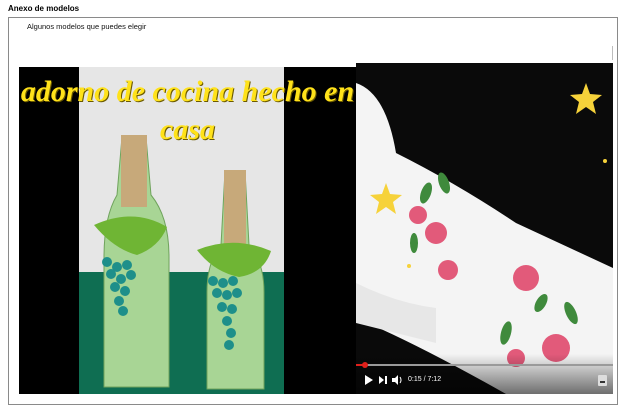  I want to click on settings-icon, so click(602, 380).